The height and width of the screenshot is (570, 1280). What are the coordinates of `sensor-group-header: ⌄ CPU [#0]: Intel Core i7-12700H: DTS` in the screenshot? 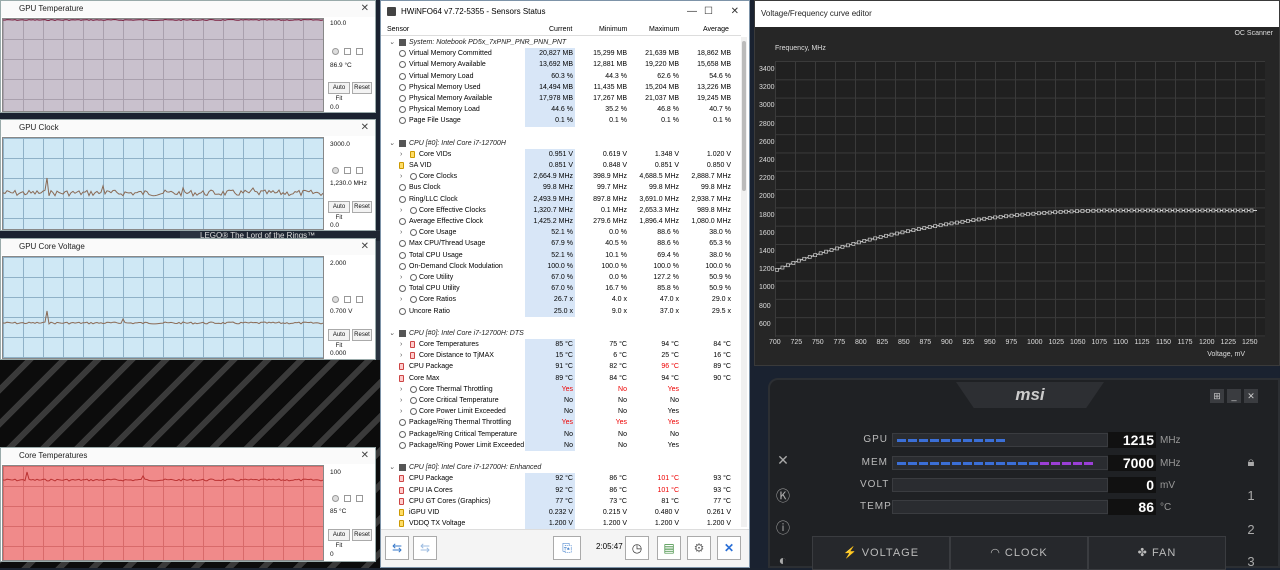 It's located at (561, 333).